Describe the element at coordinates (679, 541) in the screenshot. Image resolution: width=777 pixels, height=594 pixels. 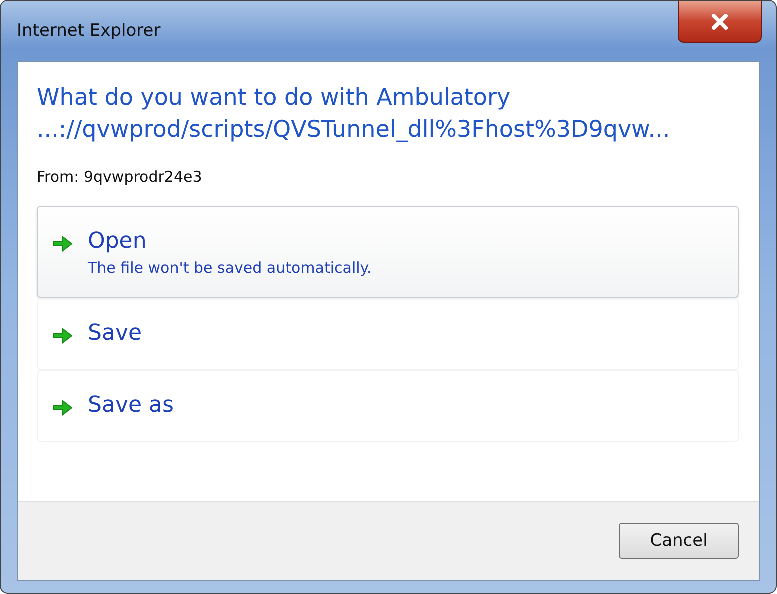
I see `cancel-button: Cancel` at that location.